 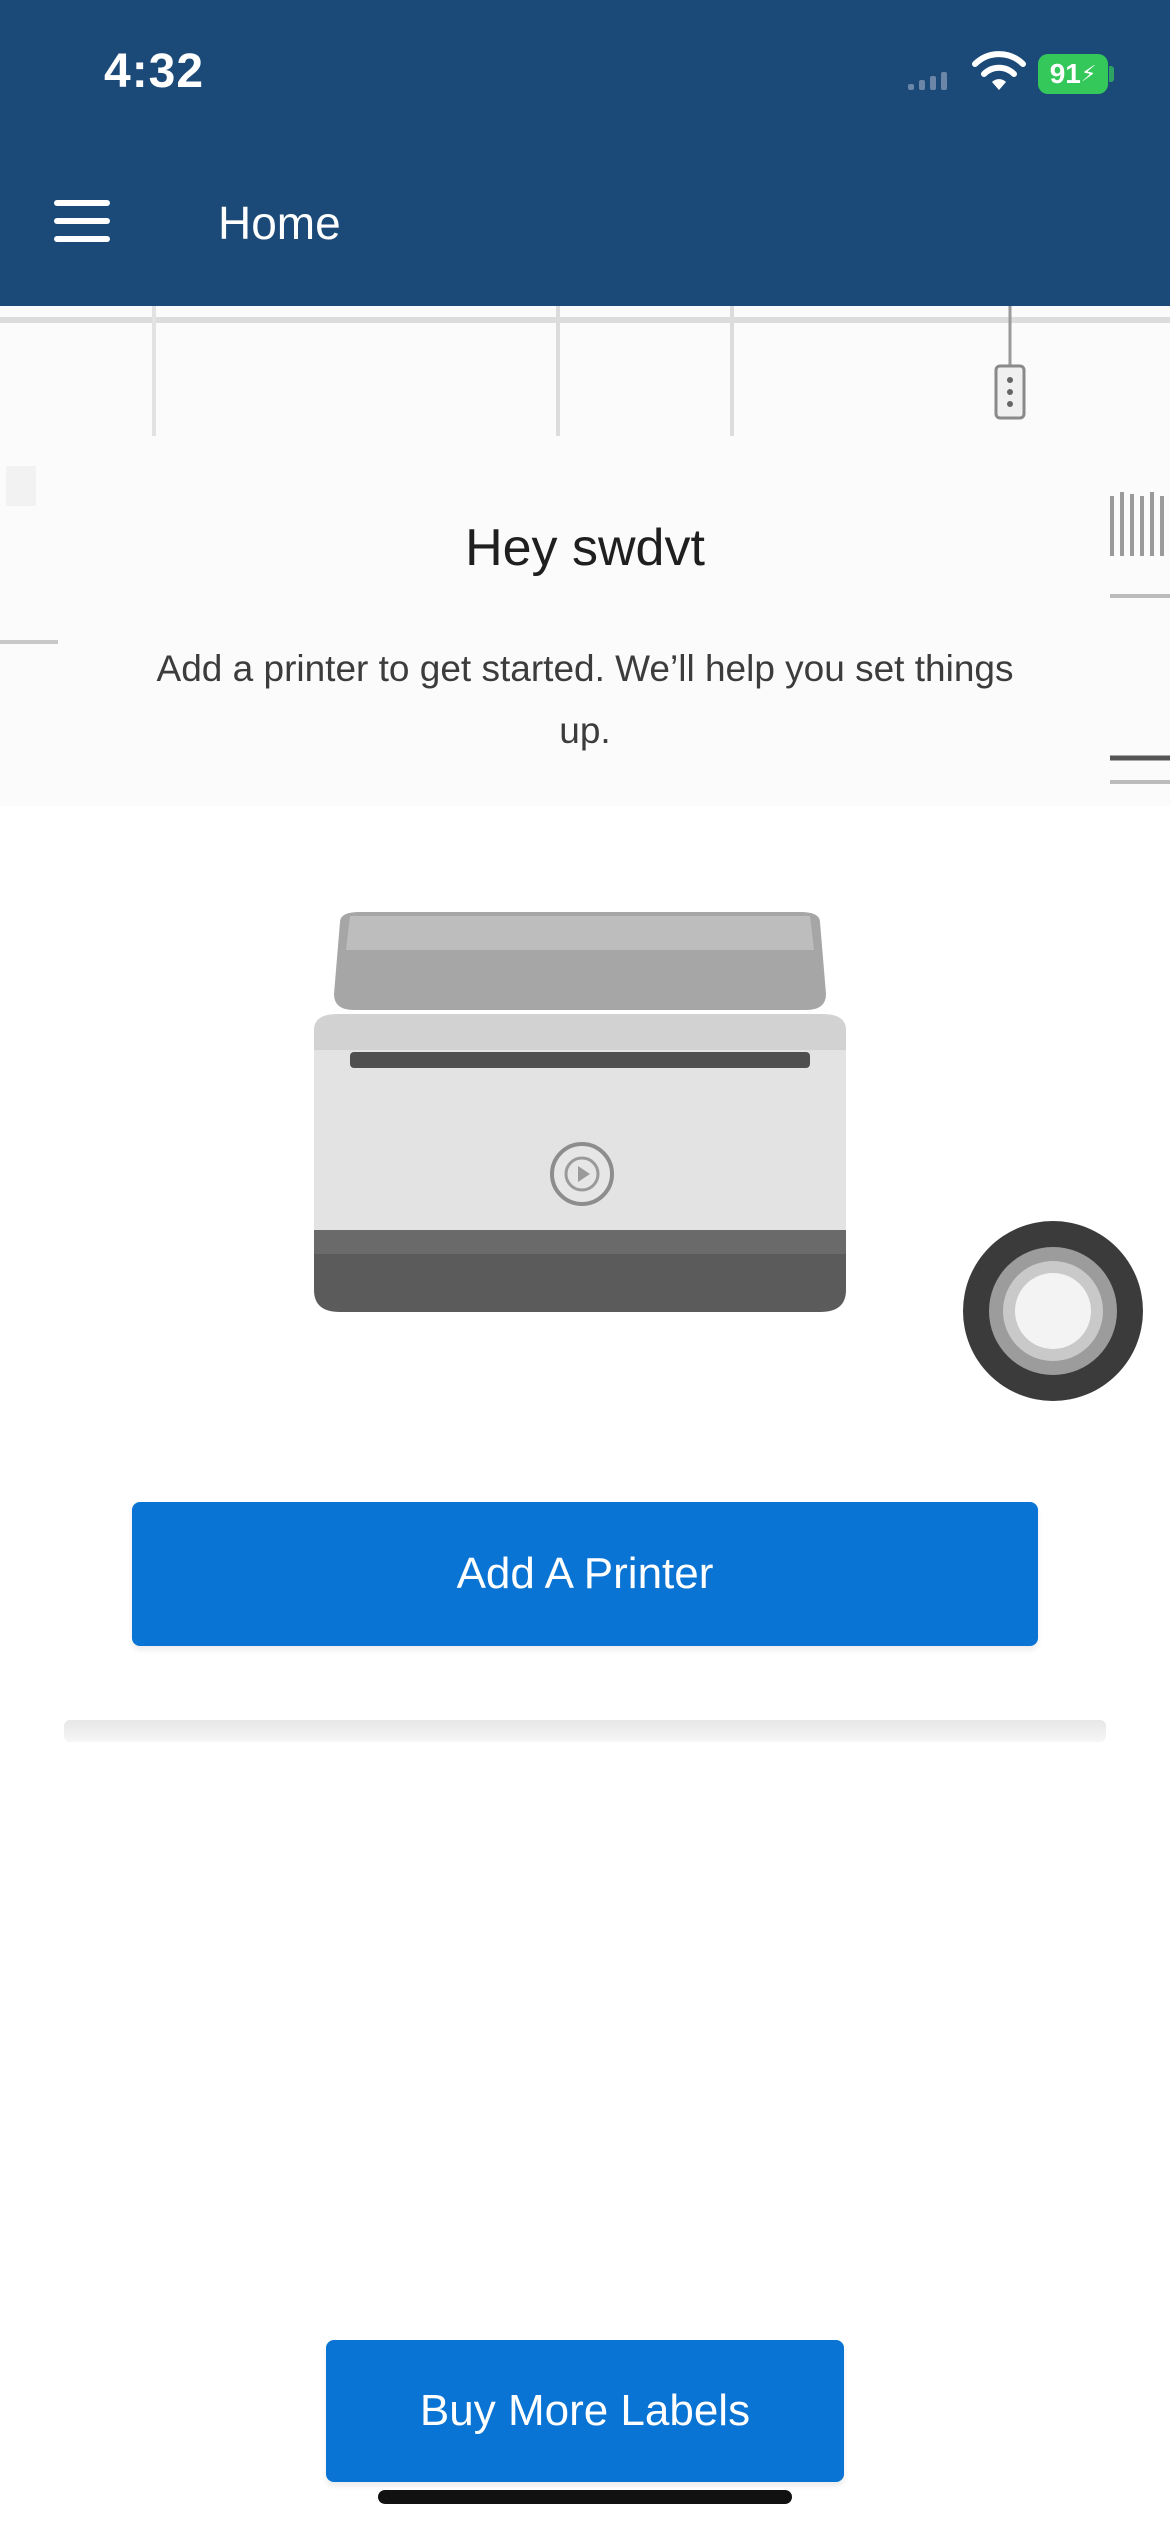 What do you see at coordinates (585, 2411) in the screenshot?
I see `buy-more-labels-button: Buy More Labels` at bounding box center [585, 2411].